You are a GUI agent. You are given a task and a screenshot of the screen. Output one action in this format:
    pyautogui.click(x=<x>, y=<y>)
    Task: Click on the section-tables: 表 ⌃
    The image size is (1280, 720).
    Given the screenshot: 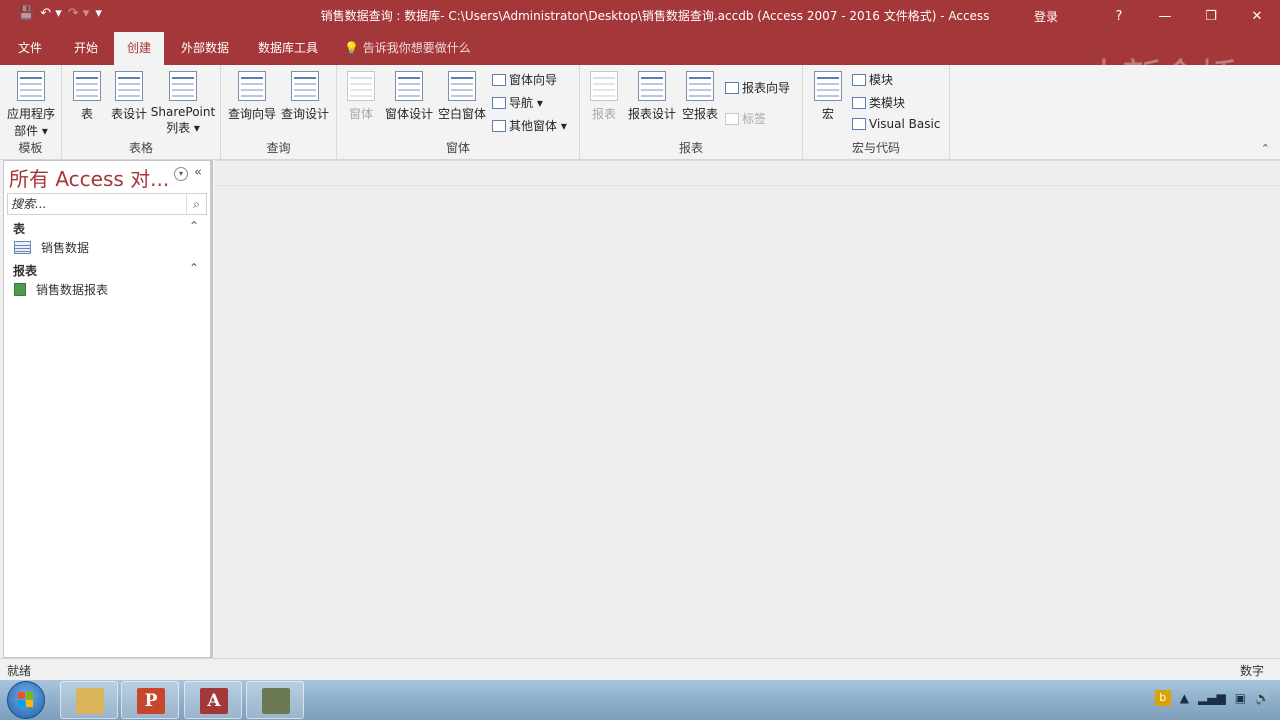 What is the action you would take?
    pyautogui.click(x=106, y=228)
    